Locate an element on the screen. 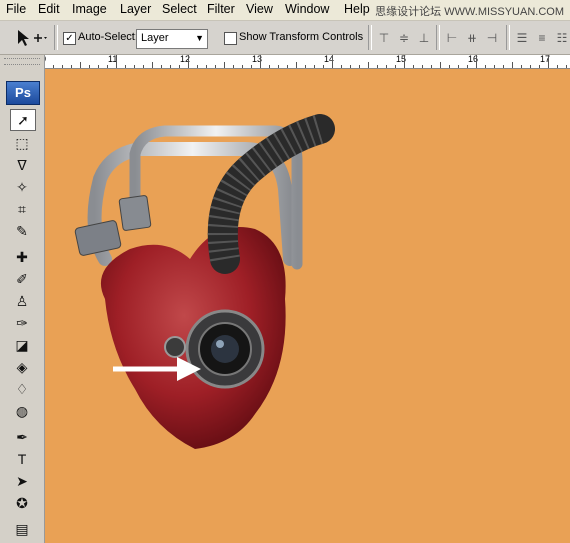 This screenshot has width=570, height=543. menu-filter: Filter is located at coordinates (221, 9).